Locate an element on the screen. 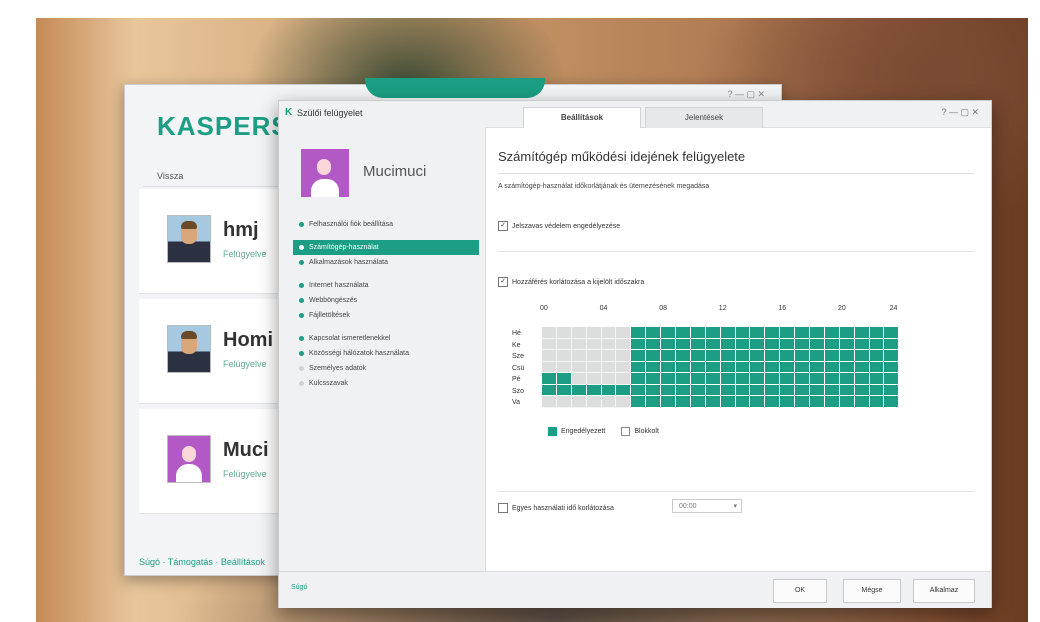 This screenshot has width=1040, height=622. password-protection-checkbox: ✓ Jelszavas védelem engedélyezése is located at coordinates (559, 226).